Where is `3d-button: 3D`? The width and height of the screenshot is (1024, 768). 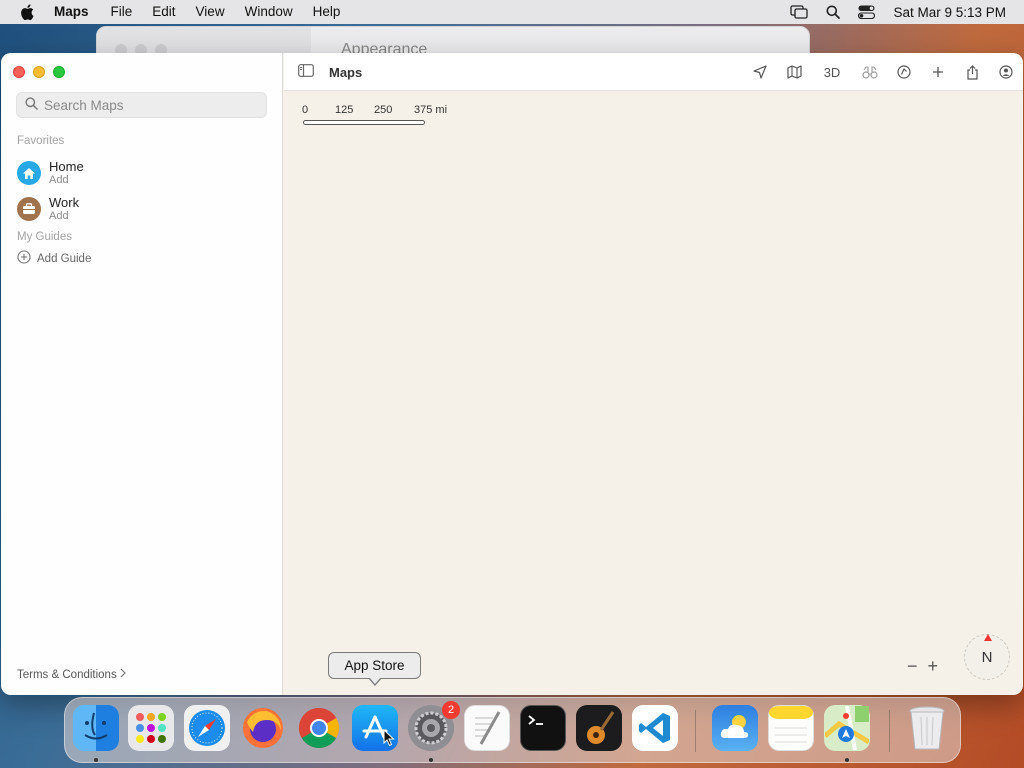
3d-button: 3D is located at coordinates (832, 72).